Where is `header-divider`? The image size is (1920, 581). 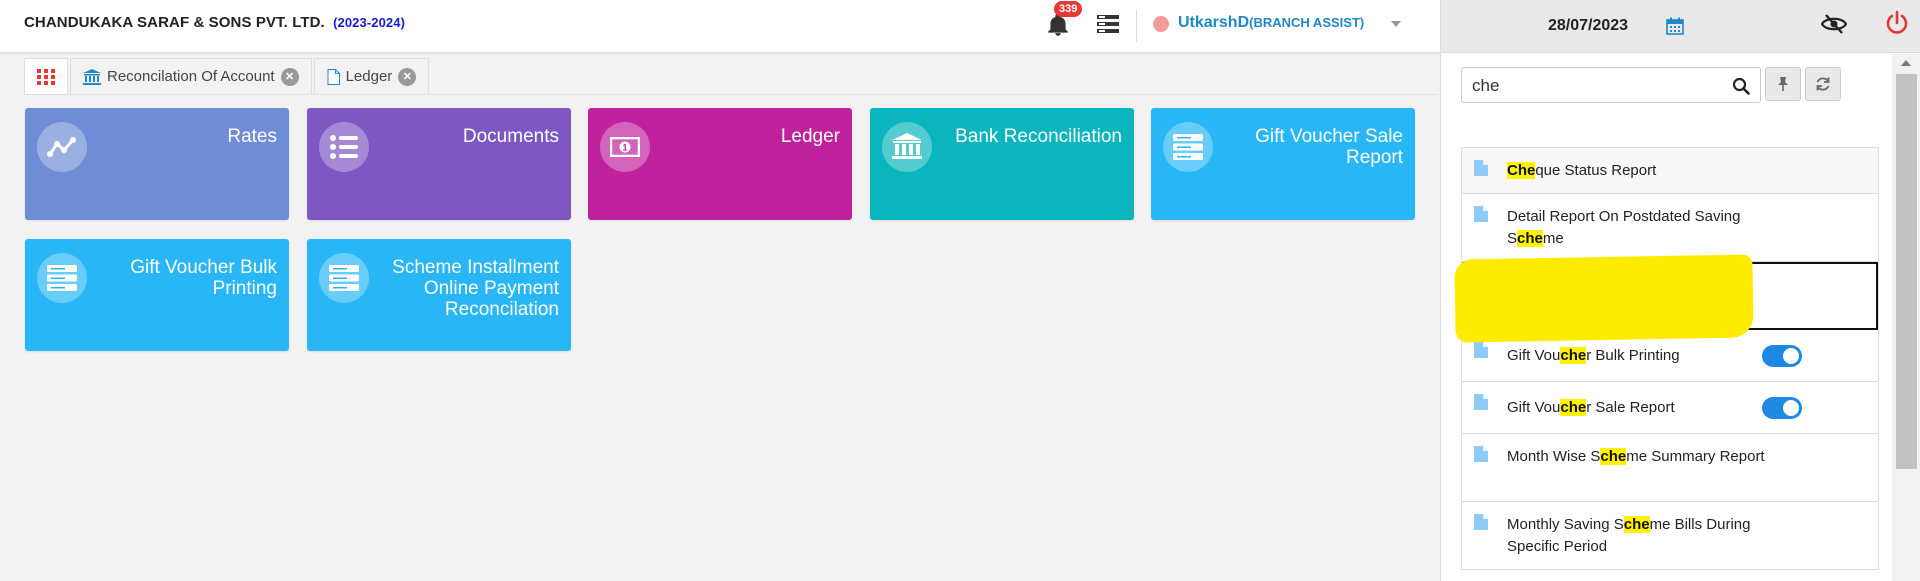
header-divider is located at coordinates (1136, 26).